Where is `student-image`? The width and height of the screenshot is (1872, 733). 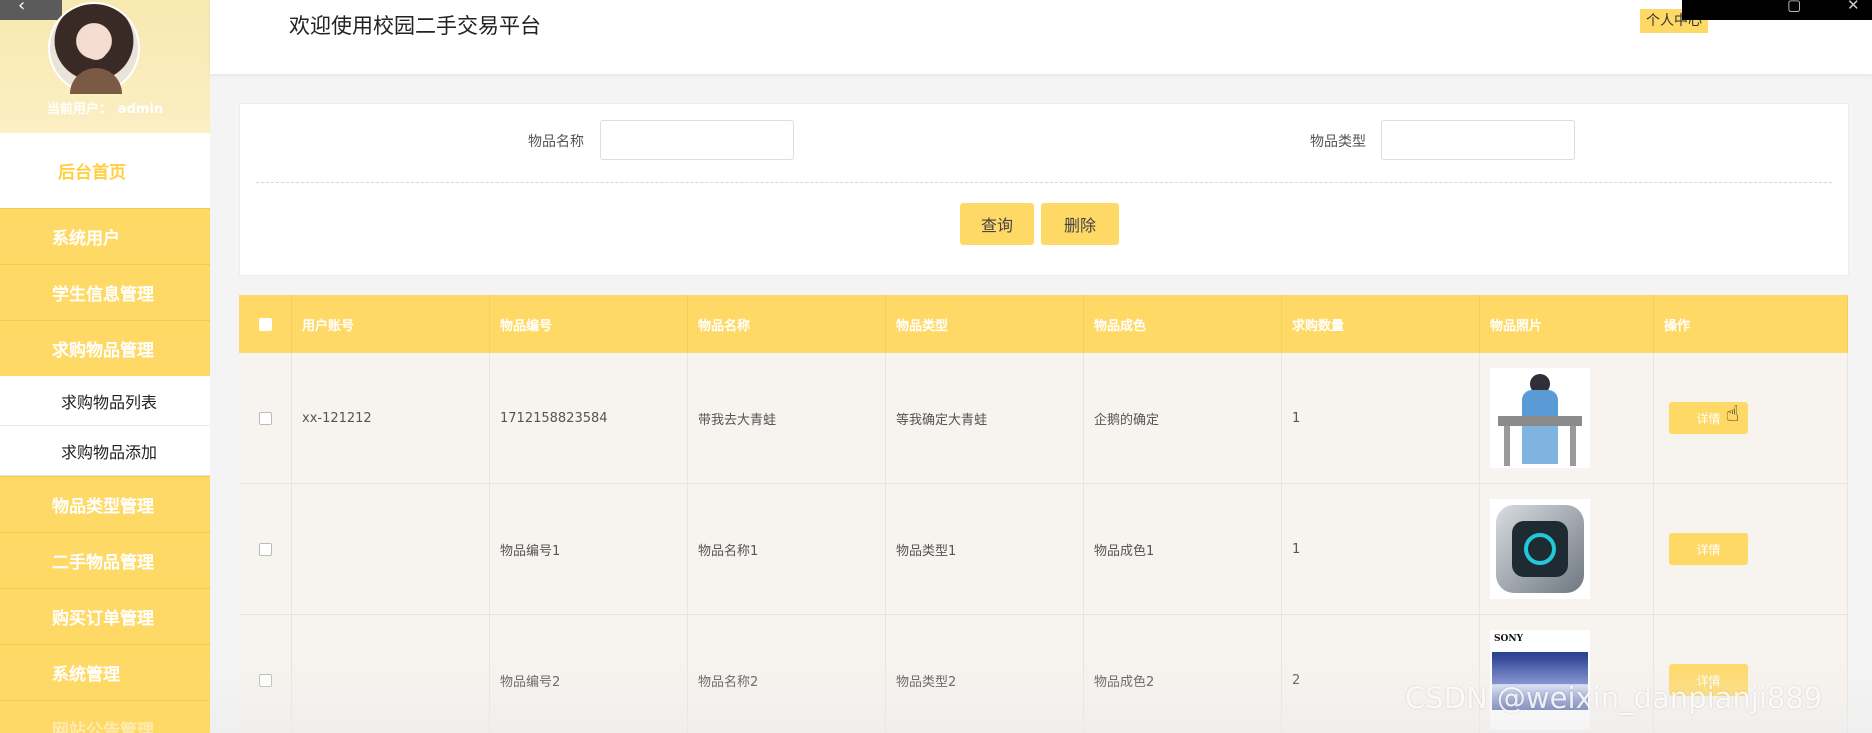 student-image is located at coordinates (1540, 418).